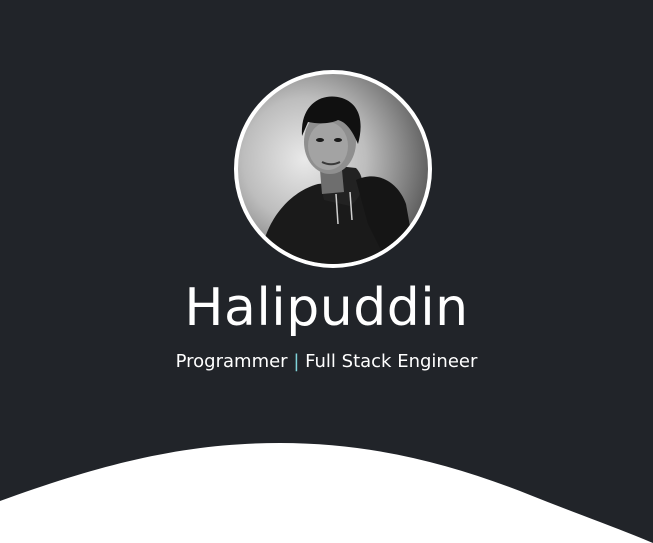 This screenshot has width=653, height=543. Describe the element at coordinates (340, 180) in the screenshot. I see `profile-photo` at that location.